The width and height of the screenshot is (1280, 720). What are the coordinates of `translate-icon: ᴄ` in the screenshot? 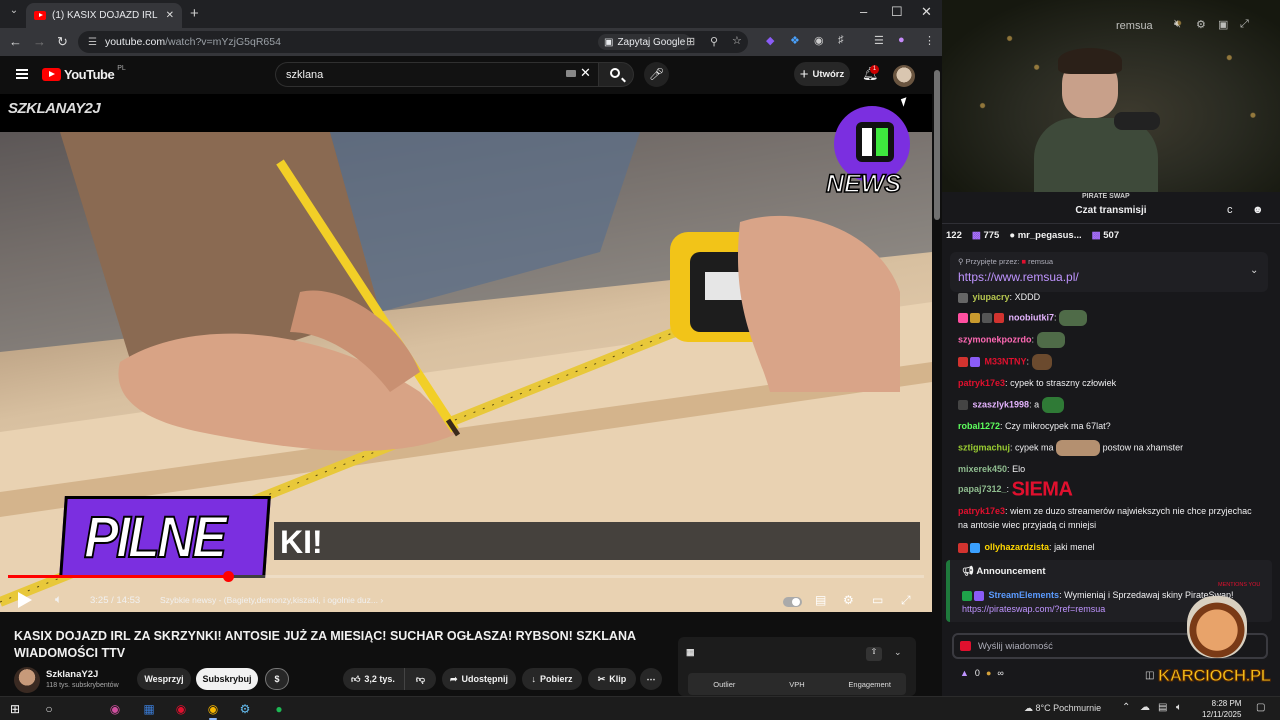 It's located at (1230, 210).